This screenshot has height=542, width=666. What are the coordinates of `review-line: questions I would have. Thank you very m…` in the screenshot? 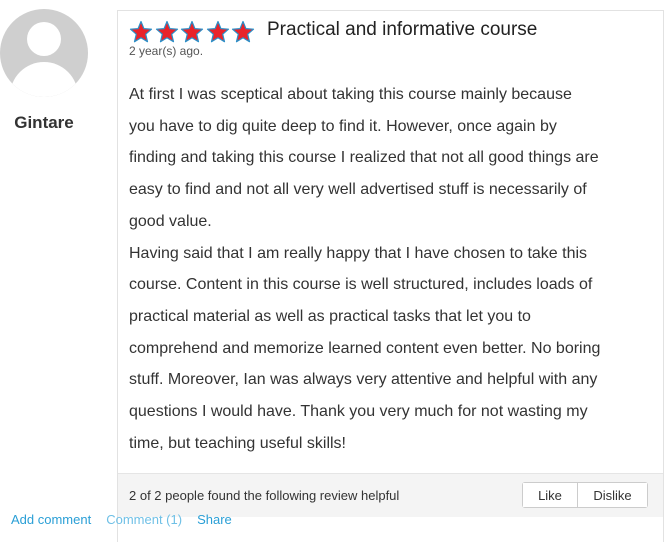 It's located at (358, 412).